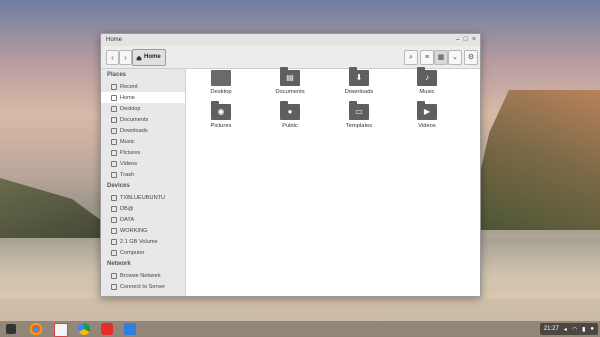  I want to click on window-title: Home, so click(114, 40).